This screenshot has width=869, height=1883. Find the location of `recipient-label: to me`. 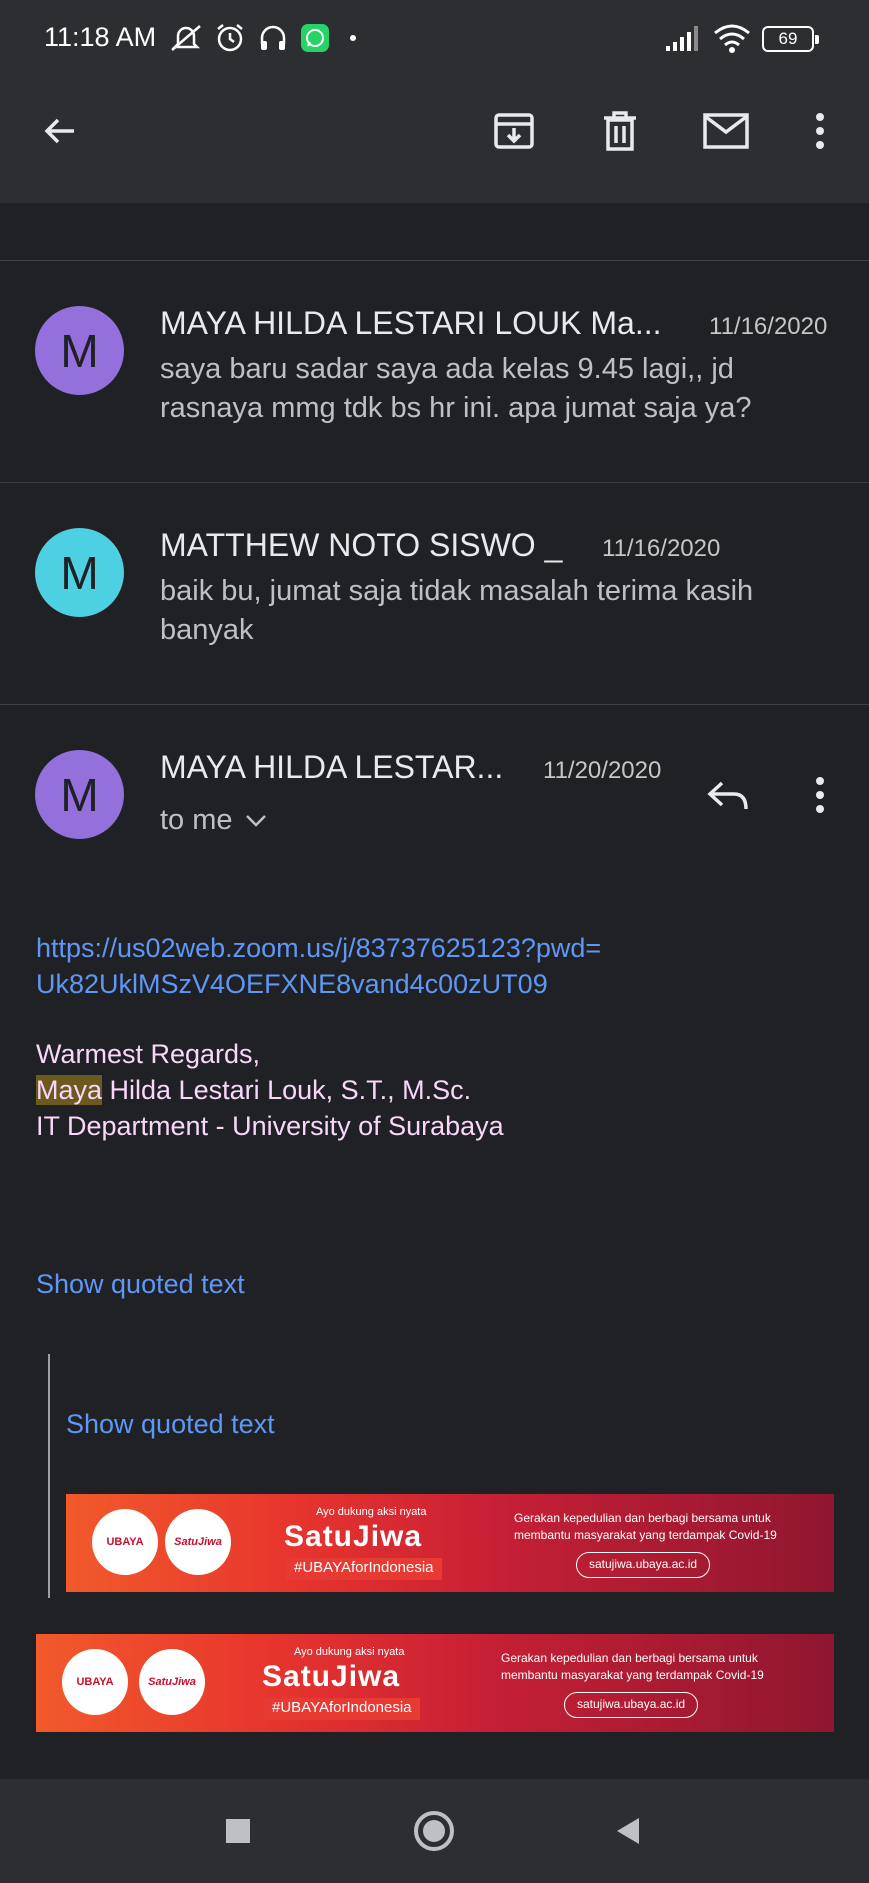

recipient-label: to me is located at coordinates (196, 820).